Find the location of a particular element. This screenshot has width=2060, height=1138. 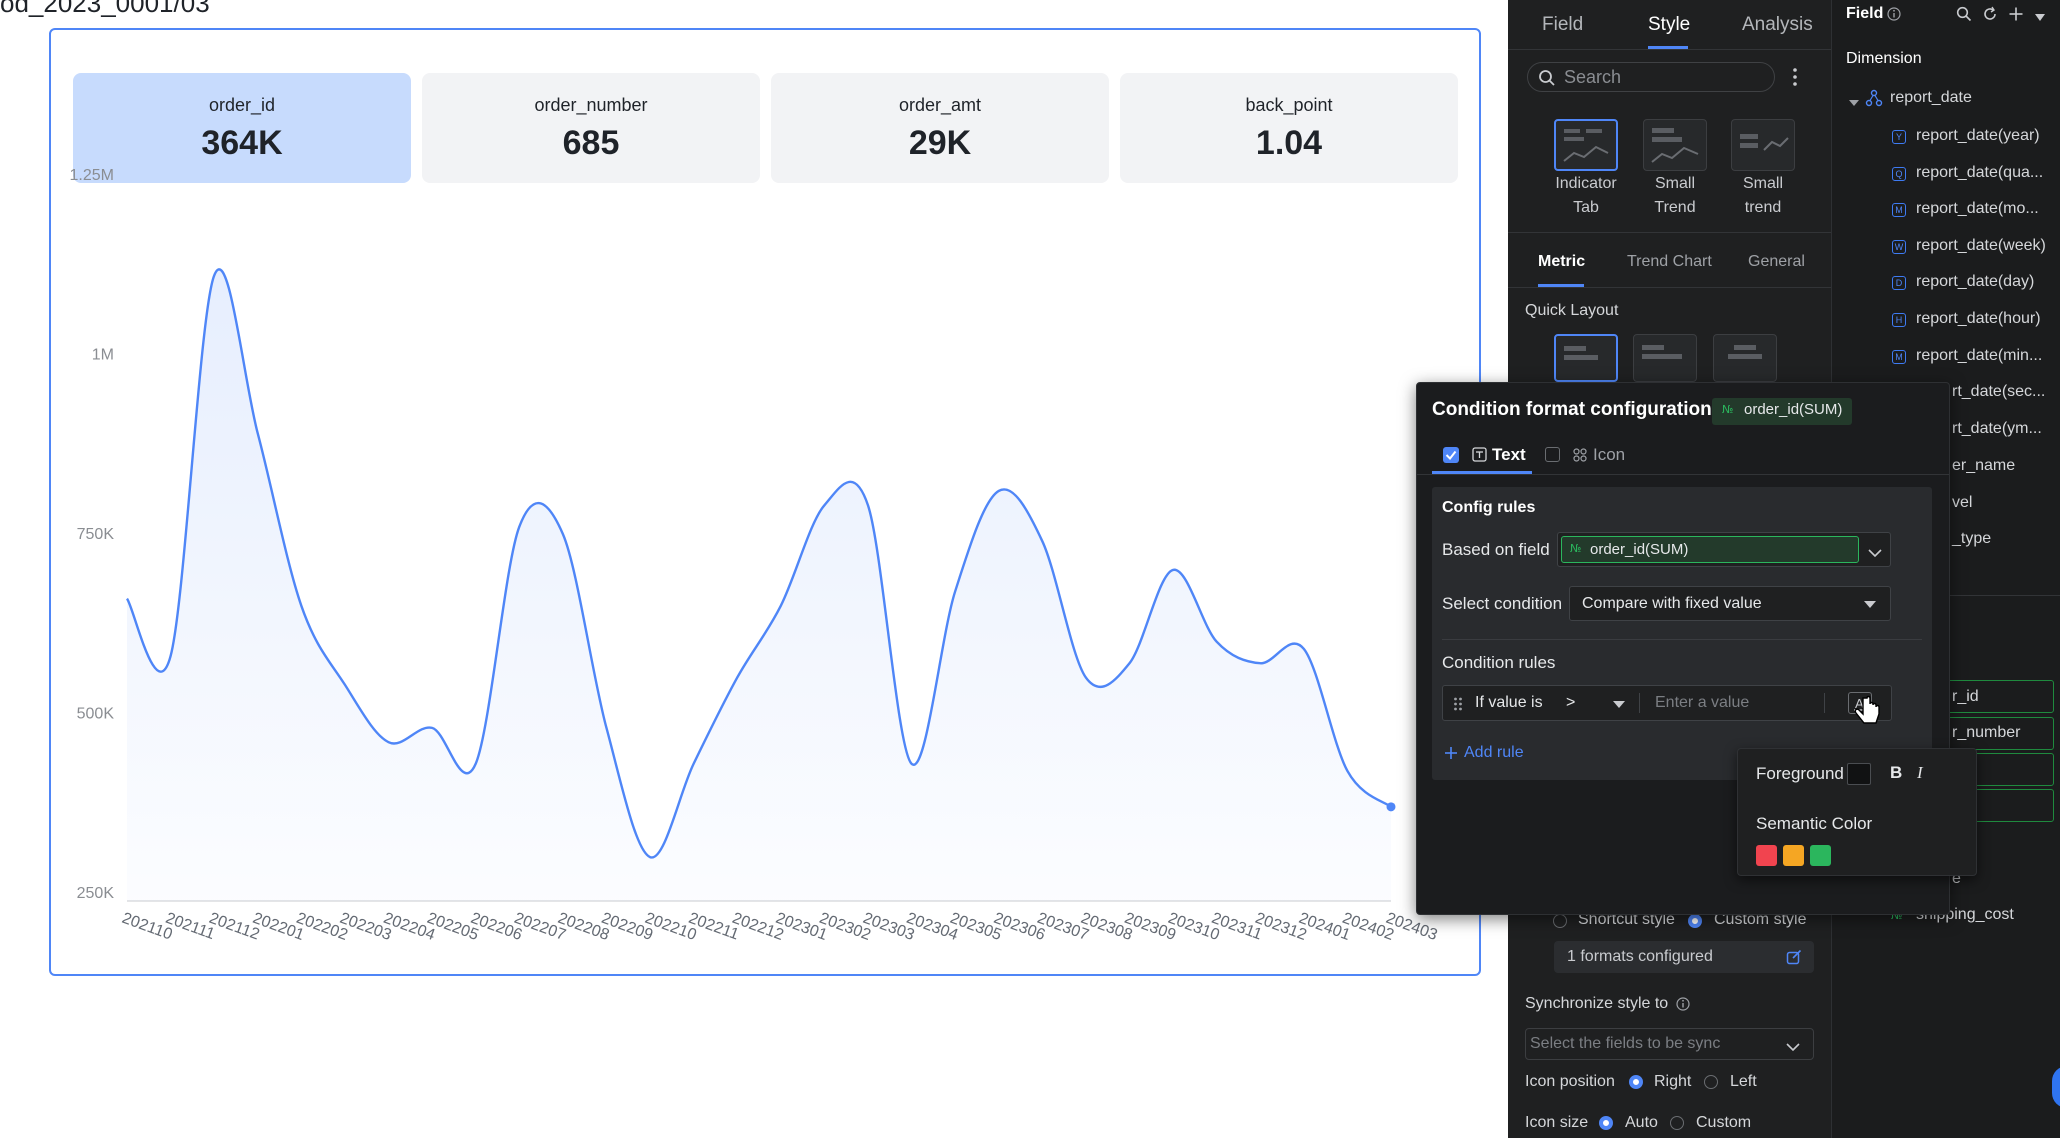

tab-icon: Icon is located at coordinates (1609, 455).